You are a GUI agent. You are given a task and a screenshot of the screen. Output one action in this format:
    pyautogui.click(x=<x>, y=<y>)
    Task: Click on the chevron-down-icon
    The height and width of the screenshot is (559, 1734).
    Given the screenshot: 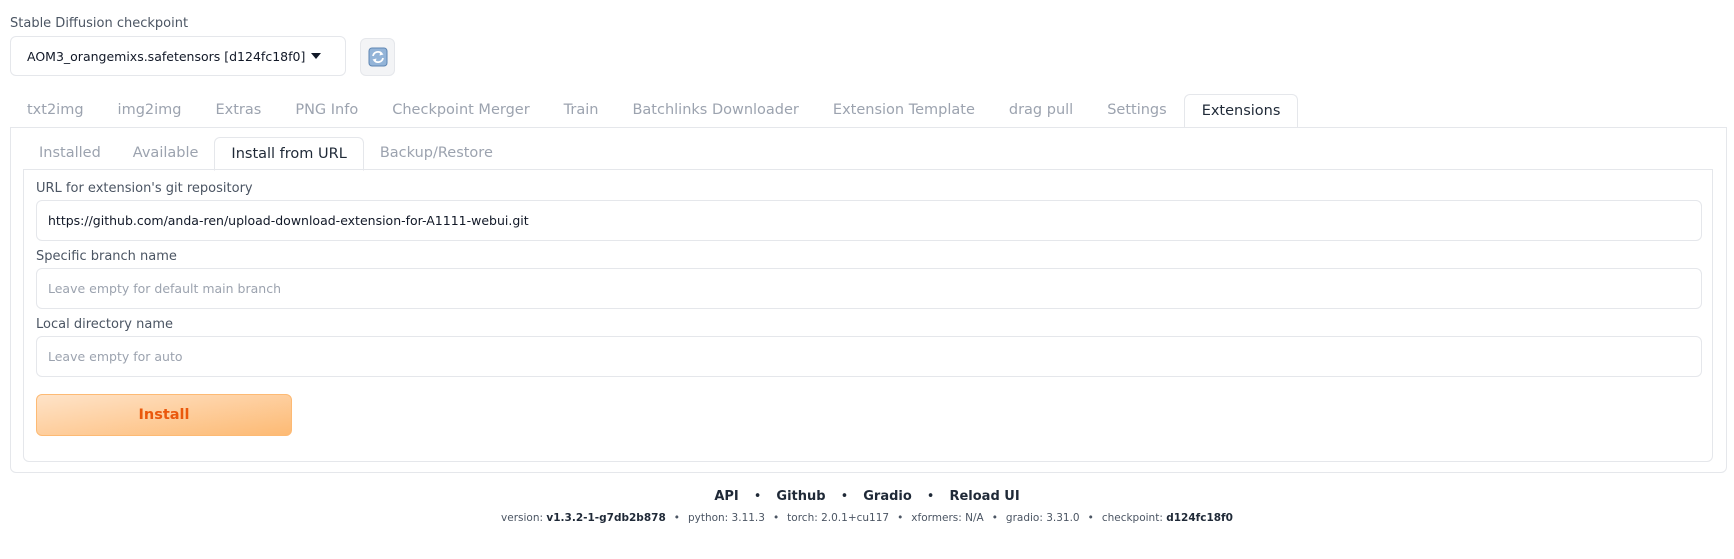 What is the action you would take?
    pyautogui.click(x=316, y=56)
    